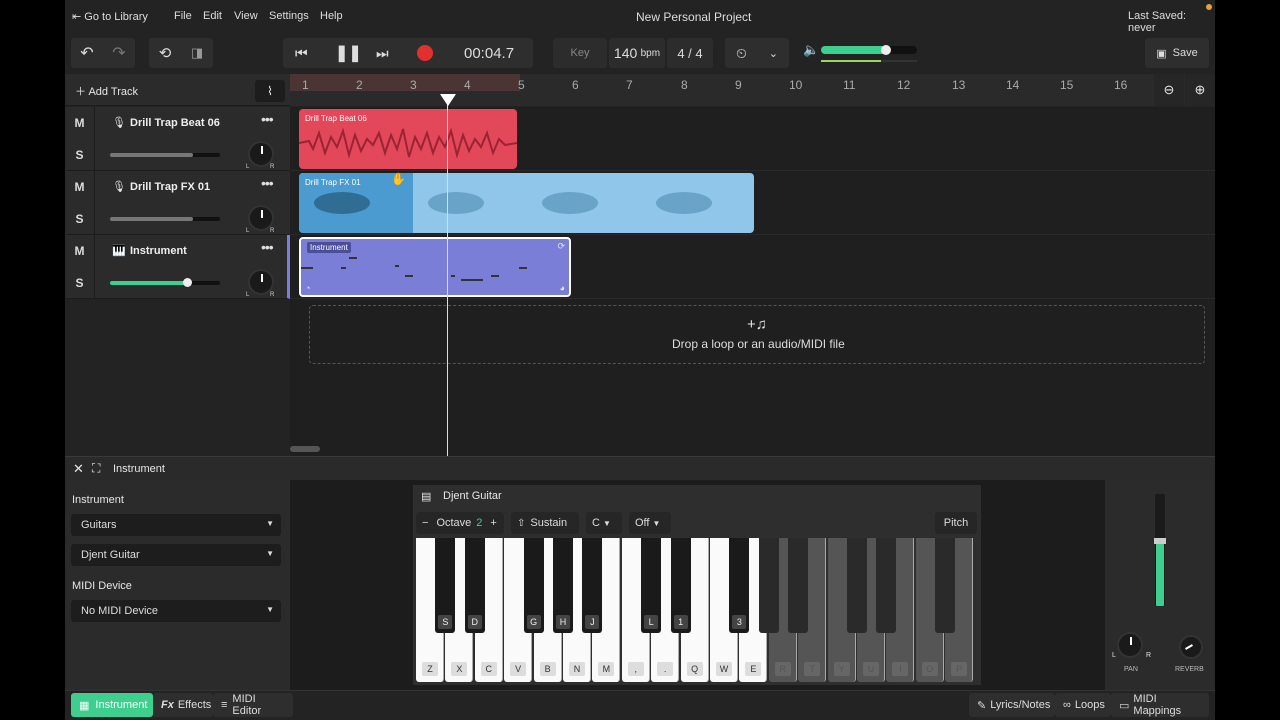 This screenshot has height=720, width=1280. I want to click on black-key: 3, so click(739, 585).